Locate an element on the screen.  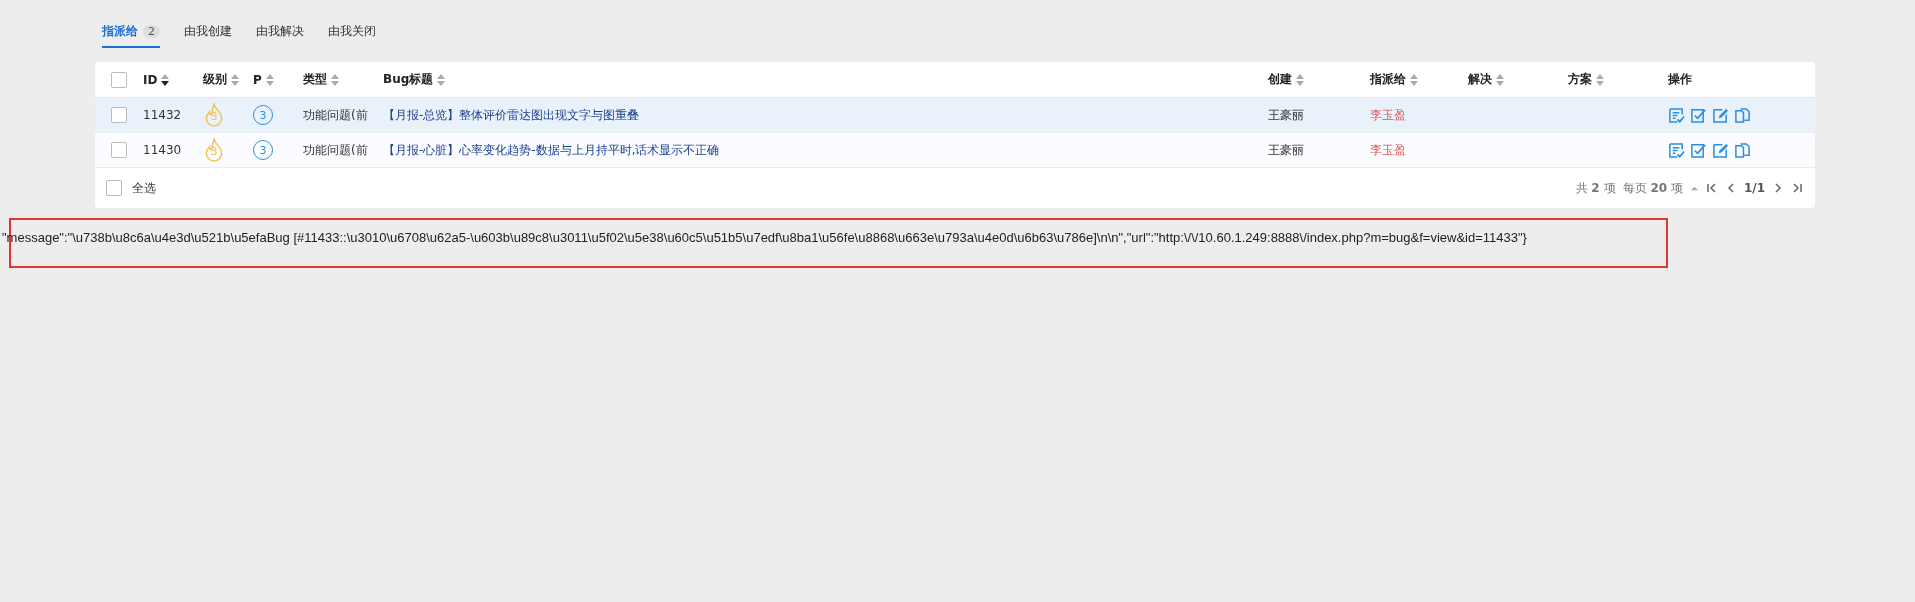
page-indicator: 1/1 is located at coordinates (1754, 188).